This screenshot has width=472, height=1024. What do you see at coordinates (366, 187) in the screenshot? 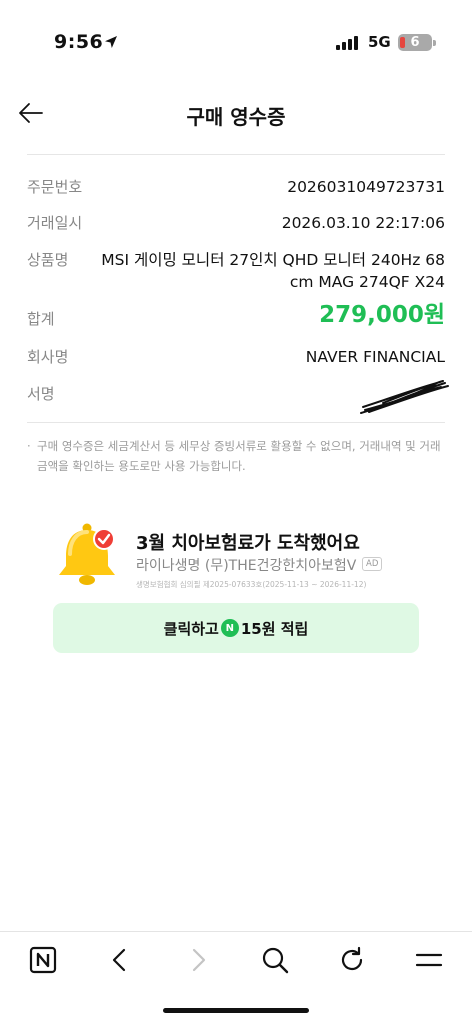
I see `order-number-value: 2026031049723731` at bounding box center [366, 187].